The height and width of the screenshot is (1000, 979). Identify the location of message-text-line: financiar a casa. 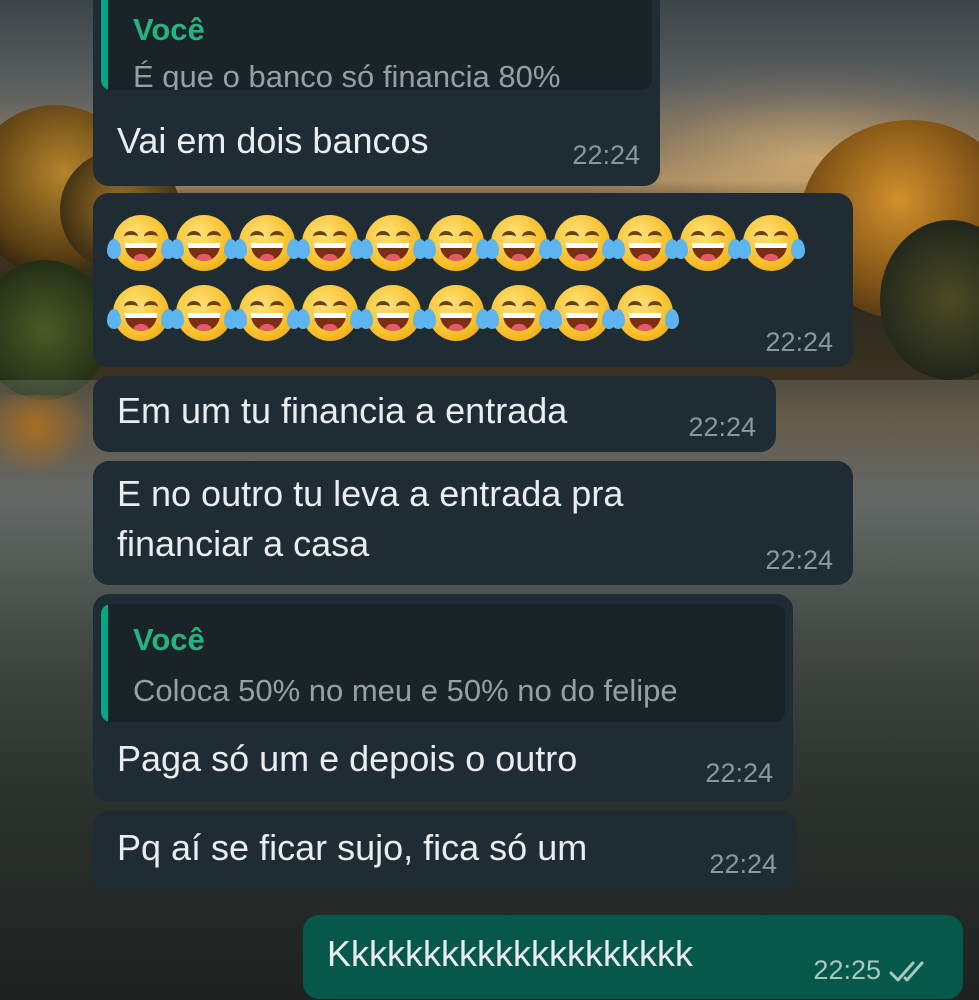
(243, 543).